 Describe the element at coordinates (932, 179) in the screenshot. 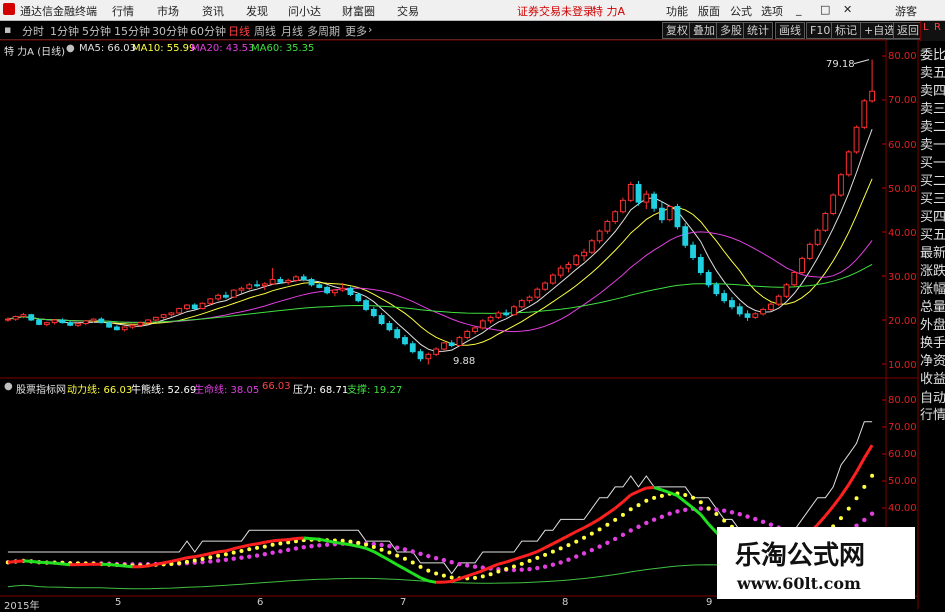

I see `panel-label-7: 买二` at that location.